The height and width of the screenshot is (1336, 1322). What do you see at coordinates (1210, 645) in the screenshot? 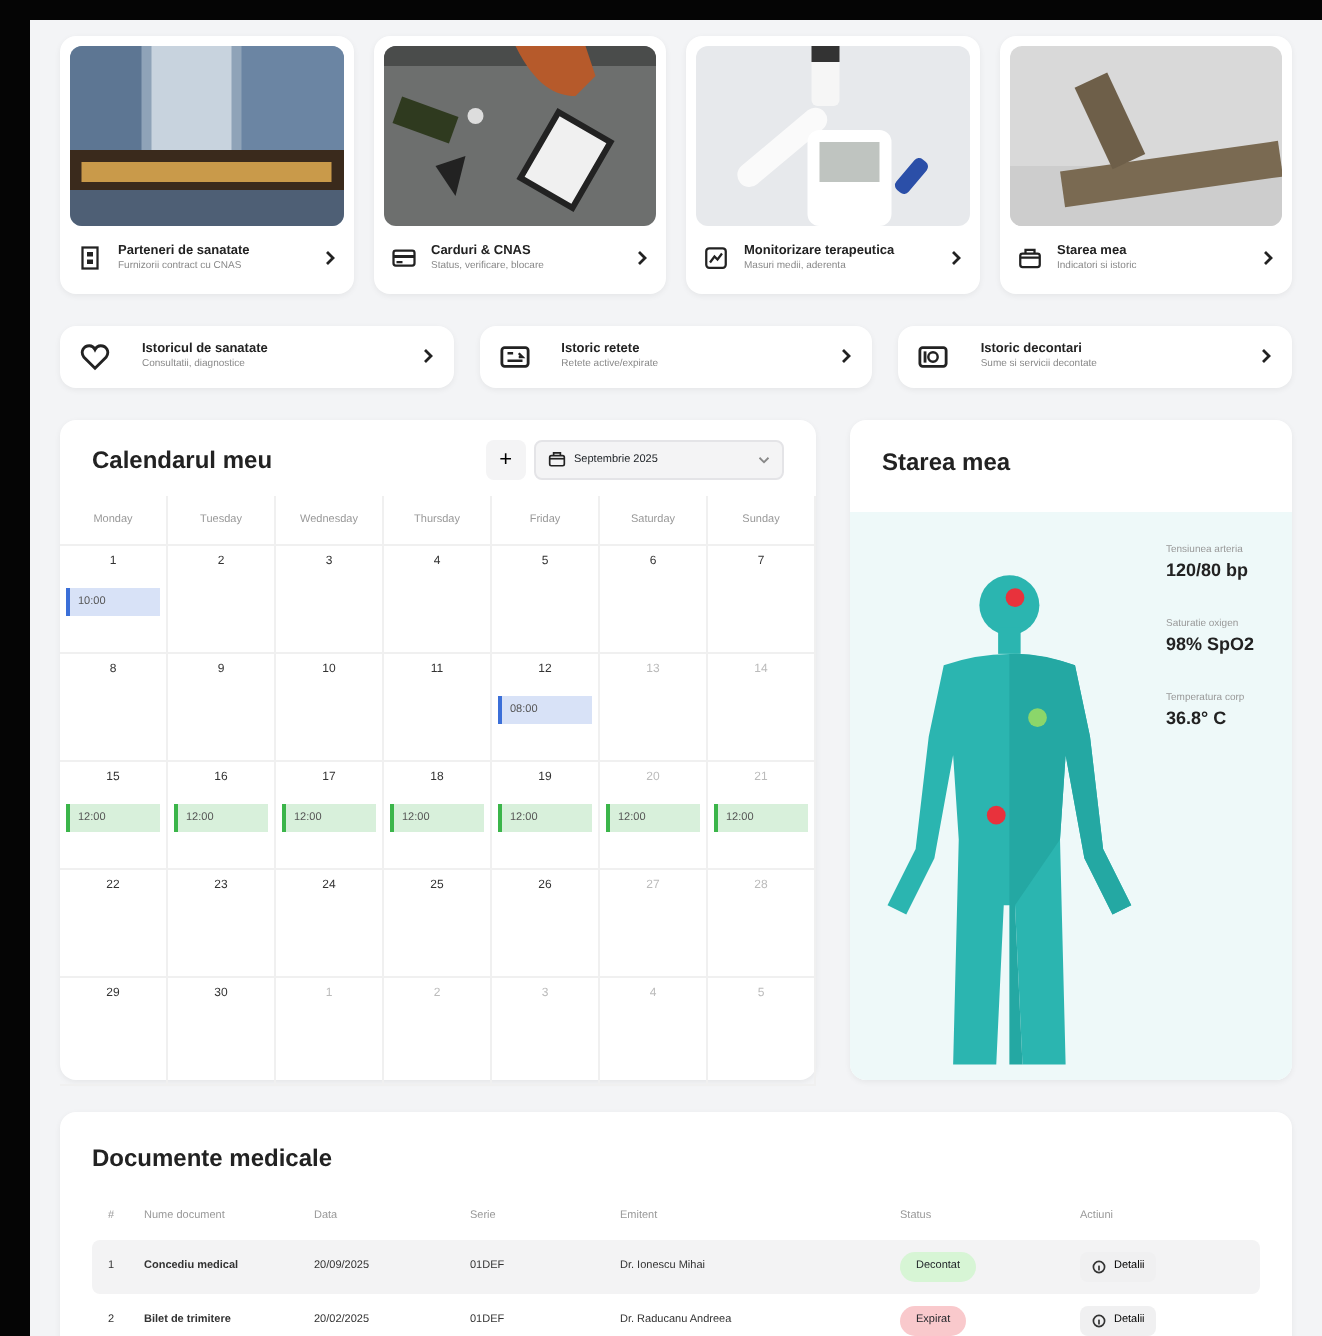
I see `vital-value: 98% SpO2` at bounding box center [1210, 645].